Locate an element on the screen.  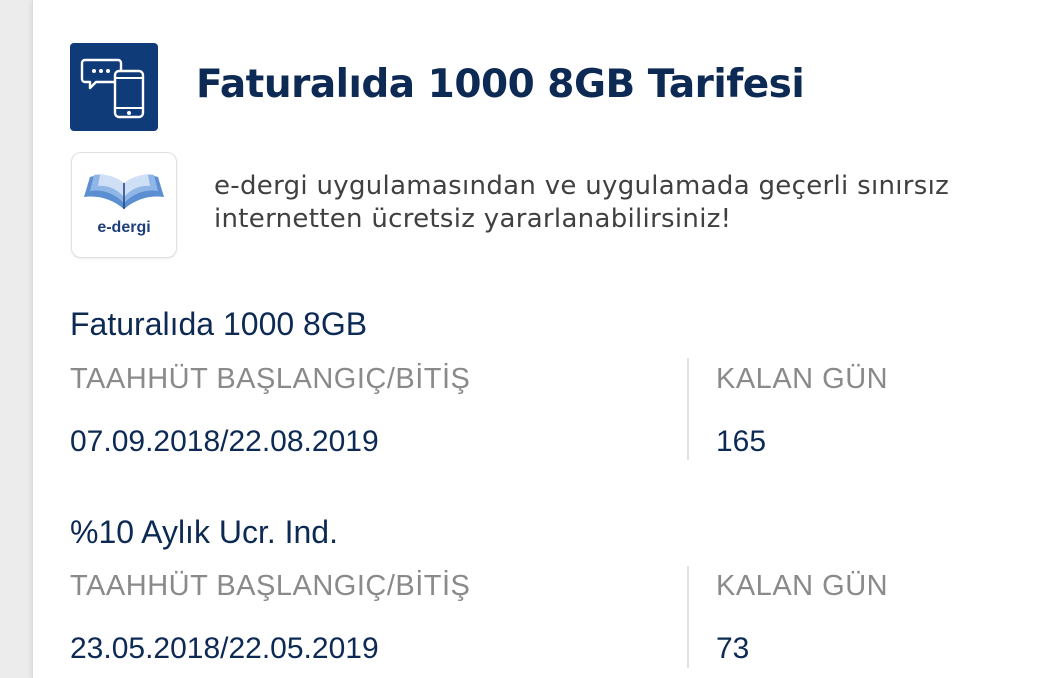
commitment-dates-value: 23.05.2018/22.05.2019 is located at coordinates (224, 648).